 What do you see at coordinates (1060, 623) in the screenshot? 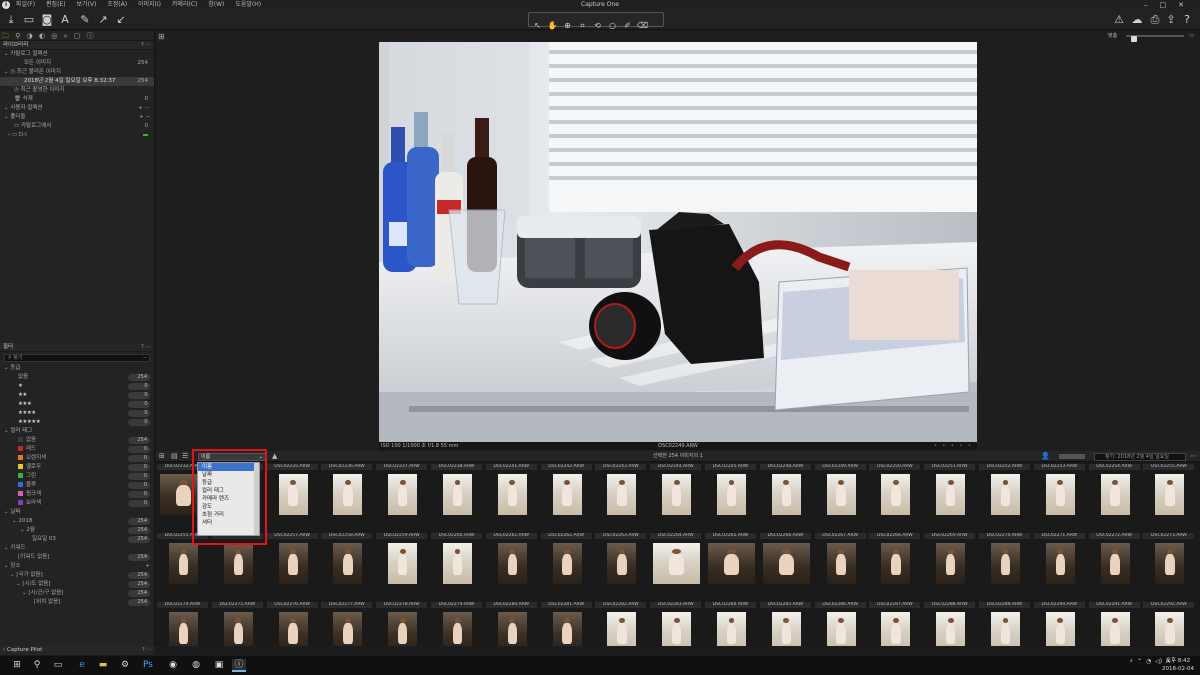
I see `thumbnail-cell: DSC02290.ARW` at bounding box center [1060, 623].